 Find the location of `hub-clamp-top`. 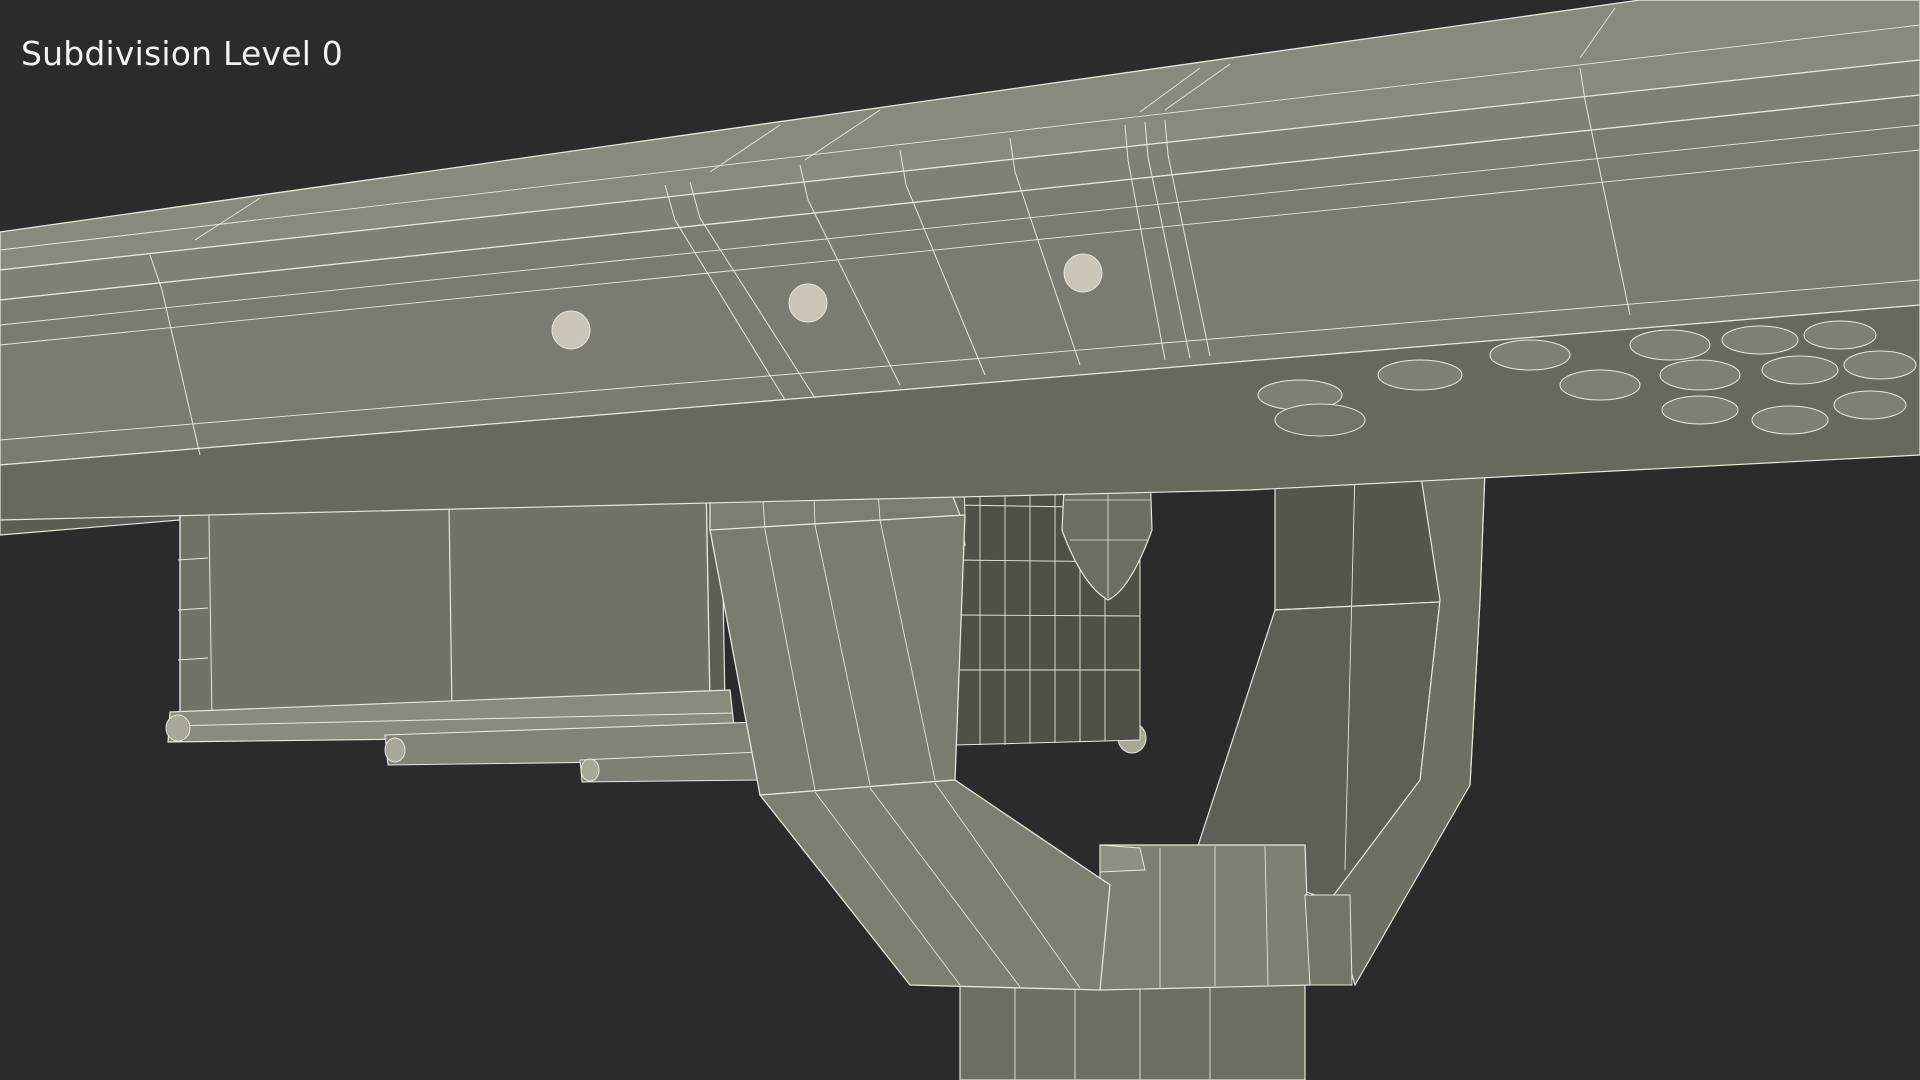

hub-clamp-top is located at coordinates (1122, 858).